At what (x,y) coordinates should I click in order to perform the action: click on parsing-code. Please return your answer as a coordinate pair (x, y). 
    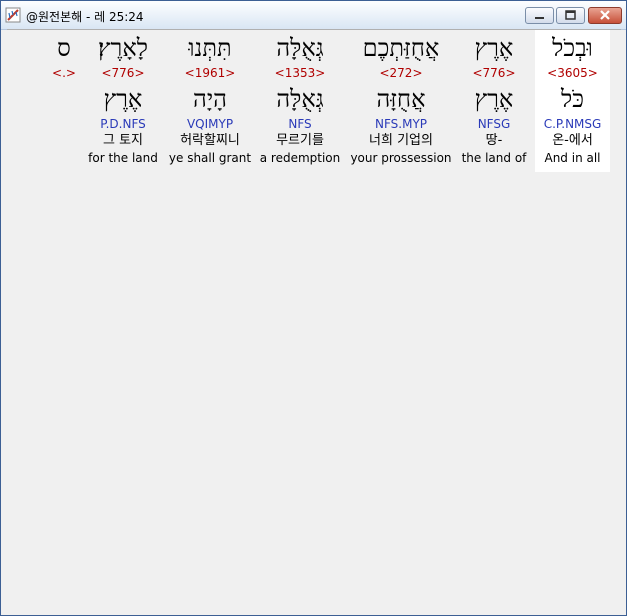
    Looking at the image, I should click on (64, 124).